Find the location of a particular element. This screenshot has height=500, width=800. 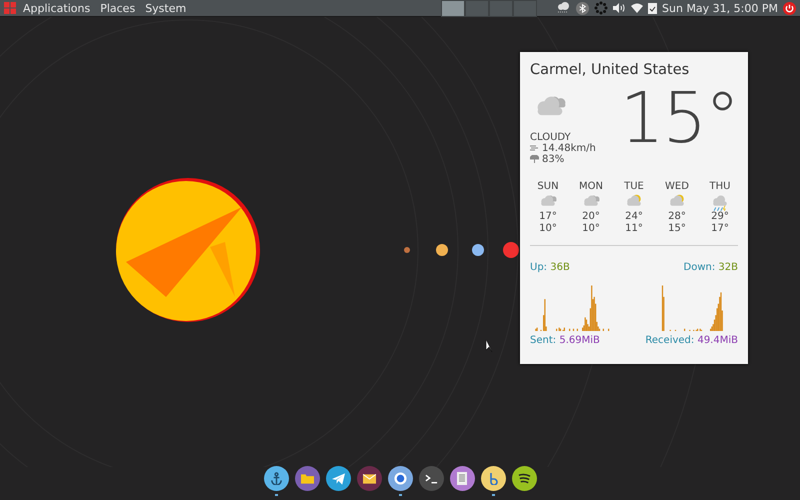

wind-speed: 14.48km/h is located at coordinates (569, 148).